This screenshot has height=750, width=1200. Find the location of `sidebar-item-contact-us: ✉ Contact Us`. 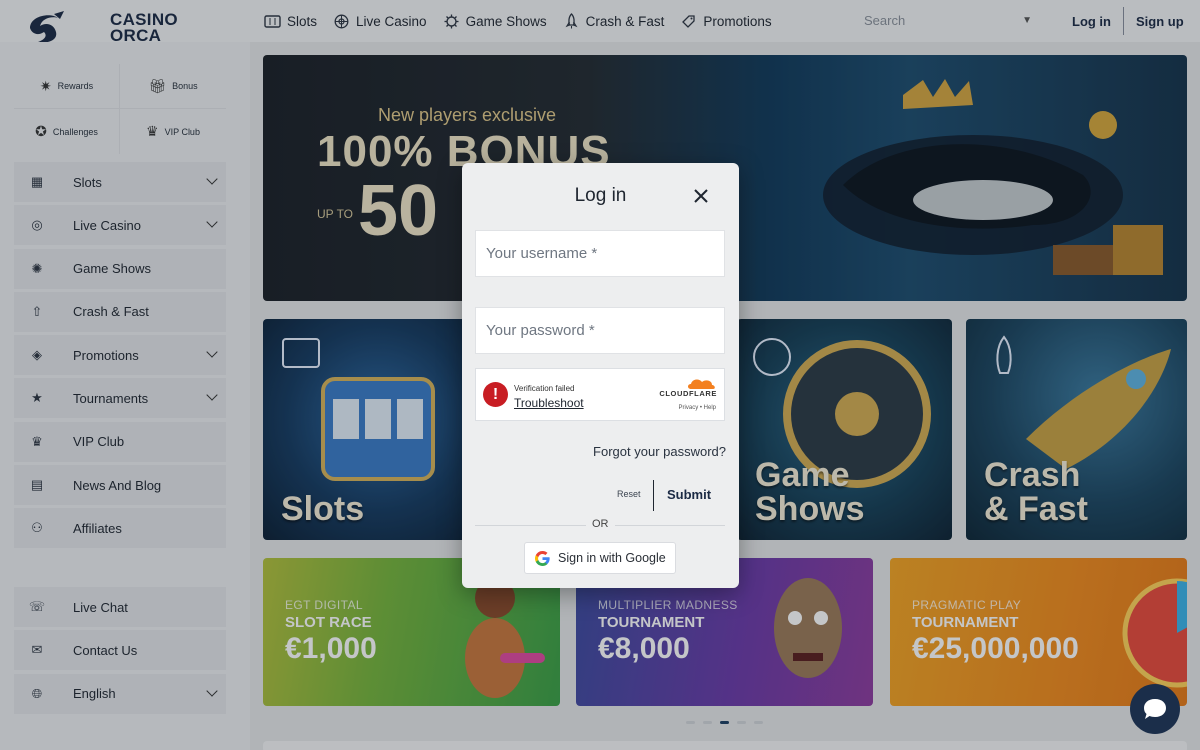

sidebar-item-contact-us: ✉ Contact Us is located at coordinates (120, 650).